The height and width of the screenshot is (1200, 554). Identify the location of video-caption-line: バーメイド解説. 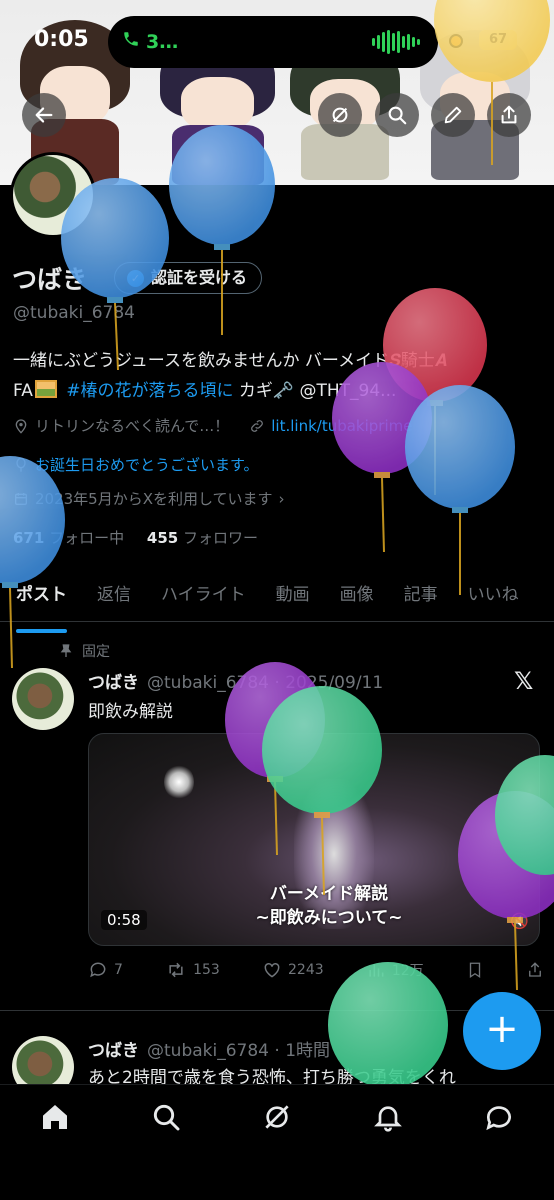
(329, 894).